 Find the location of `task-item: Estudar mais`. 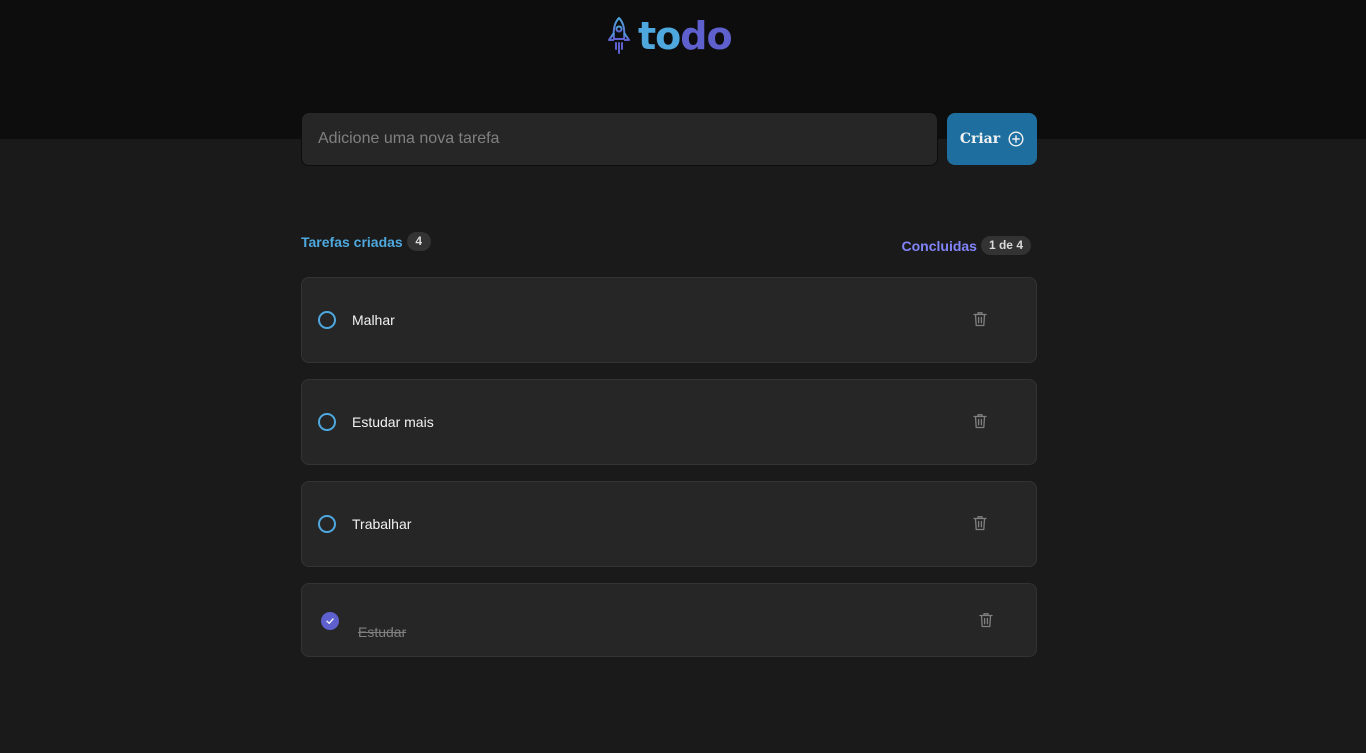

task-item: Estudar mais is located at coordinates (669, 422).